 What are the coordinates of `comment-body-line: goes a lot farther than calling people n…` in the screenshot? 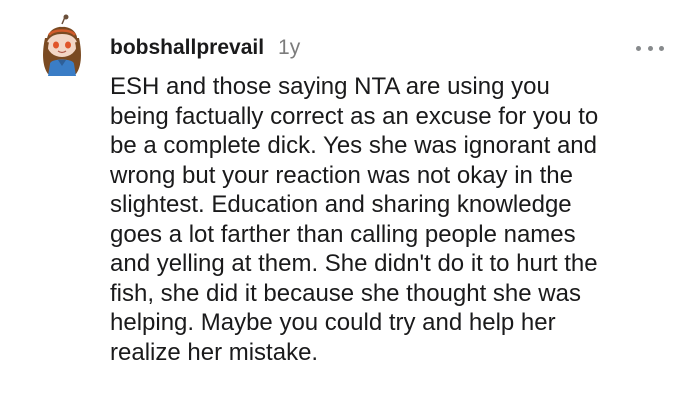 It's located at (343, 234).